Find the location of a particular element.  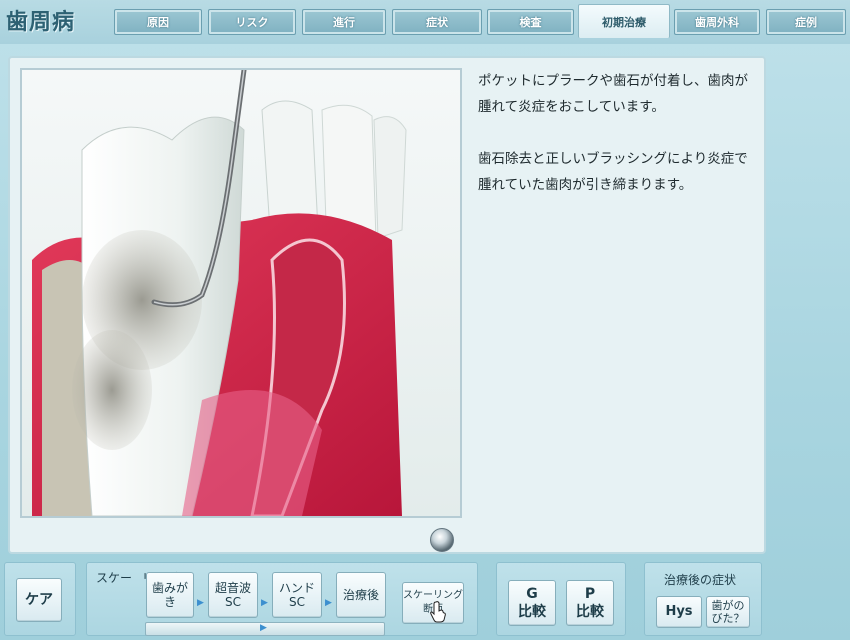

progress-marker-icon: ▶ is located at coordinates (263, 628).